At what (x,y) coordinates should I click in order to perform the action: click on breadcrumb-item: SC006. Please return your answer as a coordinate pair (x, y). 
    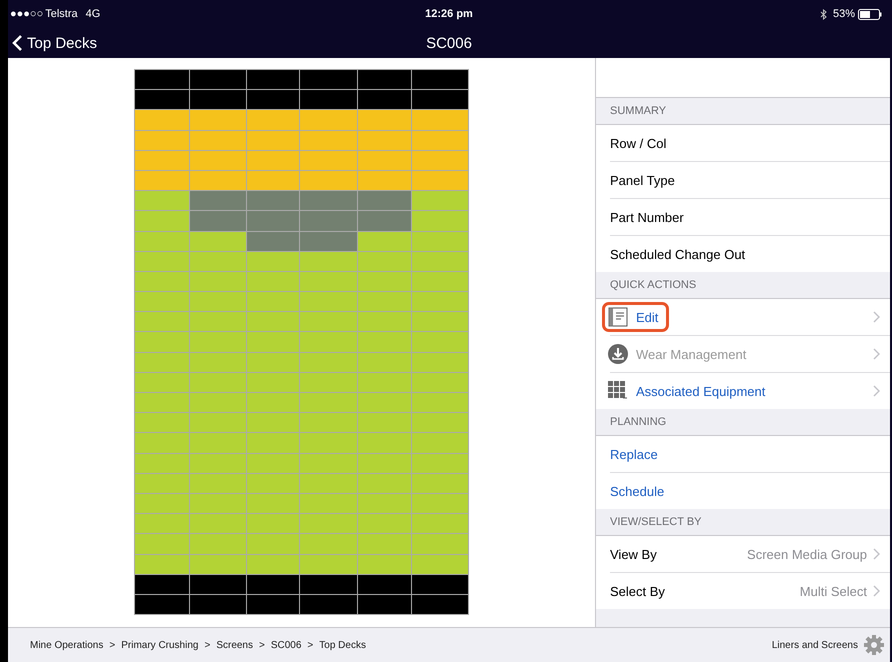
    Looking at the image, I should click on (286, 645).